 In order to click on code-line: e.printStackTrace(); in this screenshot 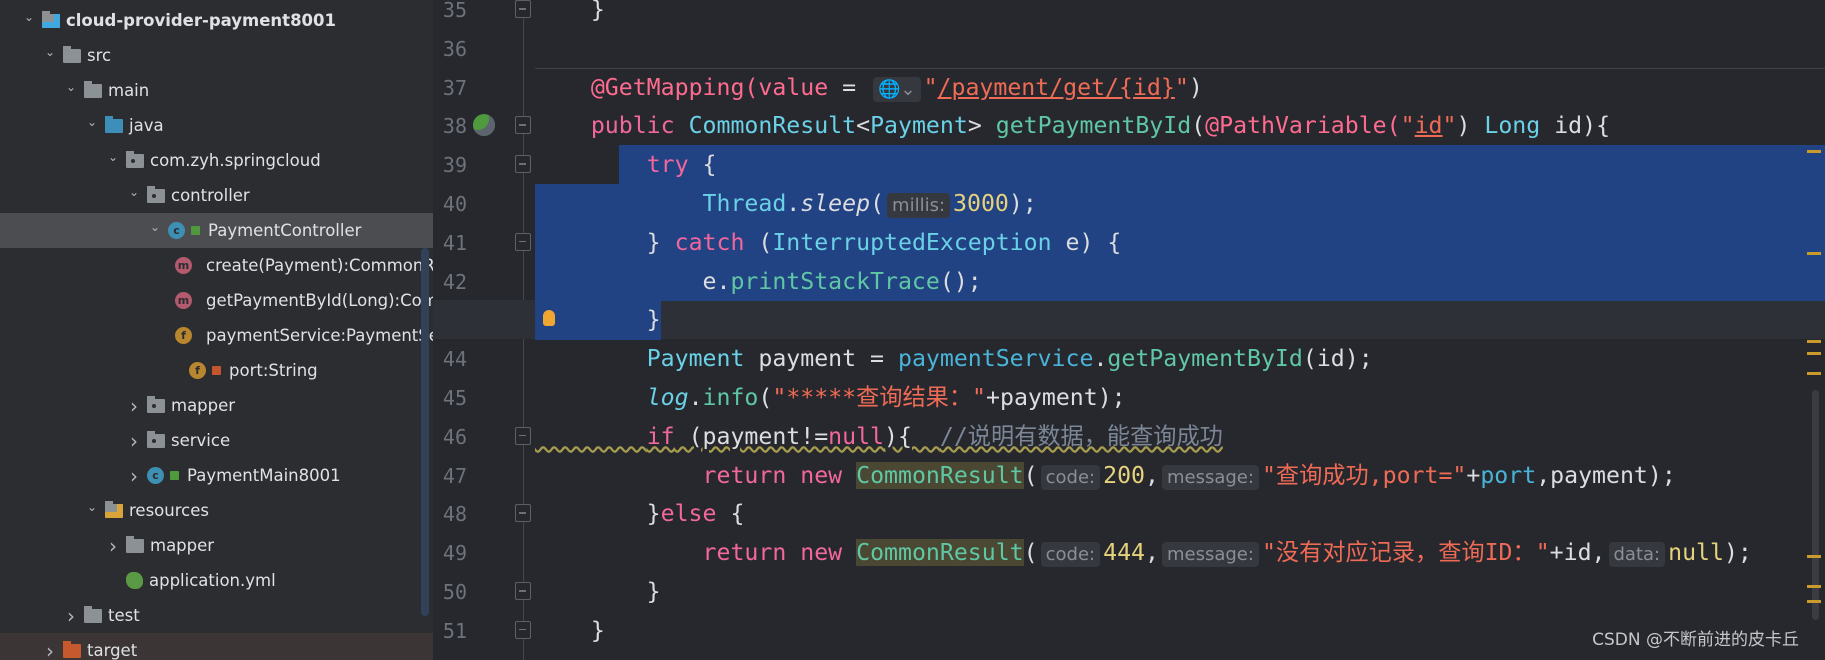, I will do `click(1180, 281)`.